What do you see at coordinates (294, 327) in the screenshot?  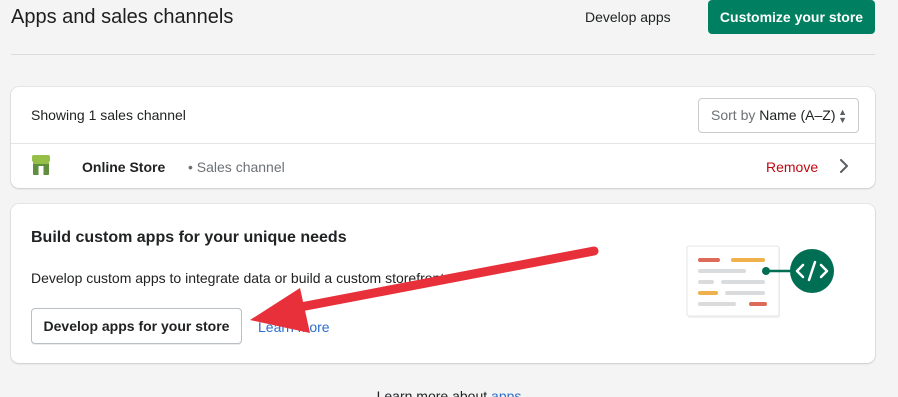 I see `learn-more-link: Learn more` at bounding box center [294, 327].